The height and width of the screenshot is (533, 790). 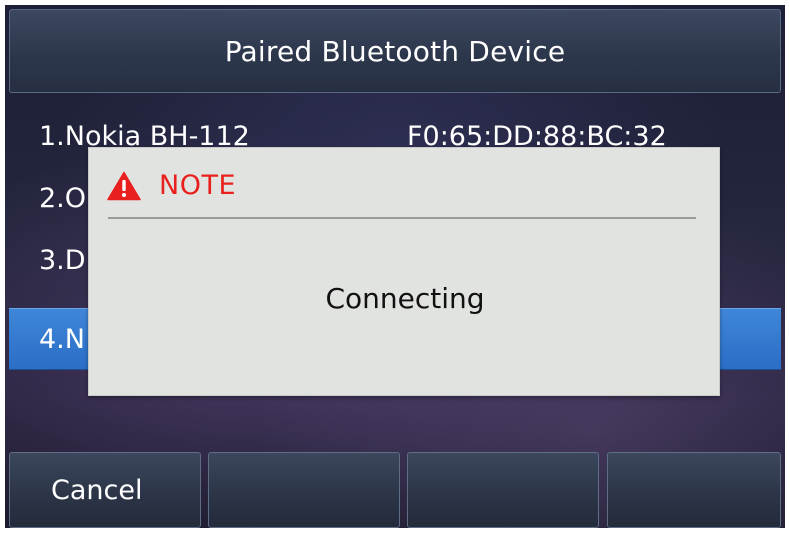 I want to click on dialog-header: NOTE, so click(x=171, y=185).